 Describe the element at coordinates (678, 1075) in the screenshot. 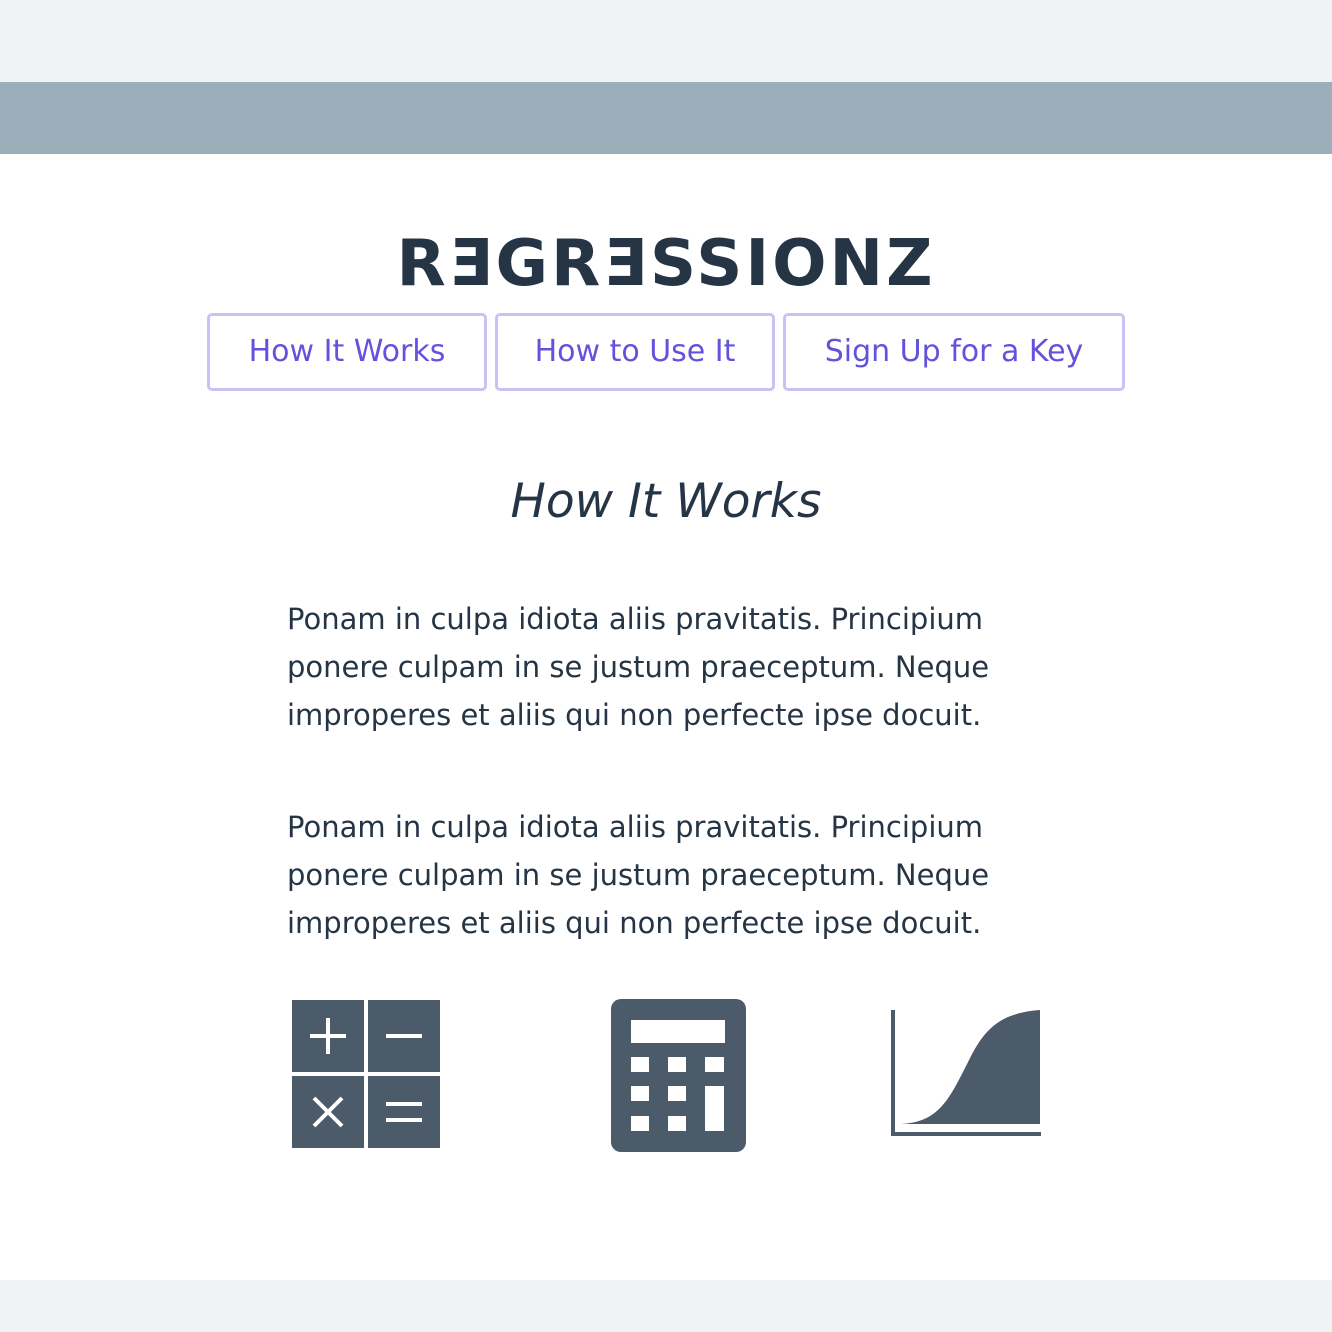

I see `calculator-icon` at that location.